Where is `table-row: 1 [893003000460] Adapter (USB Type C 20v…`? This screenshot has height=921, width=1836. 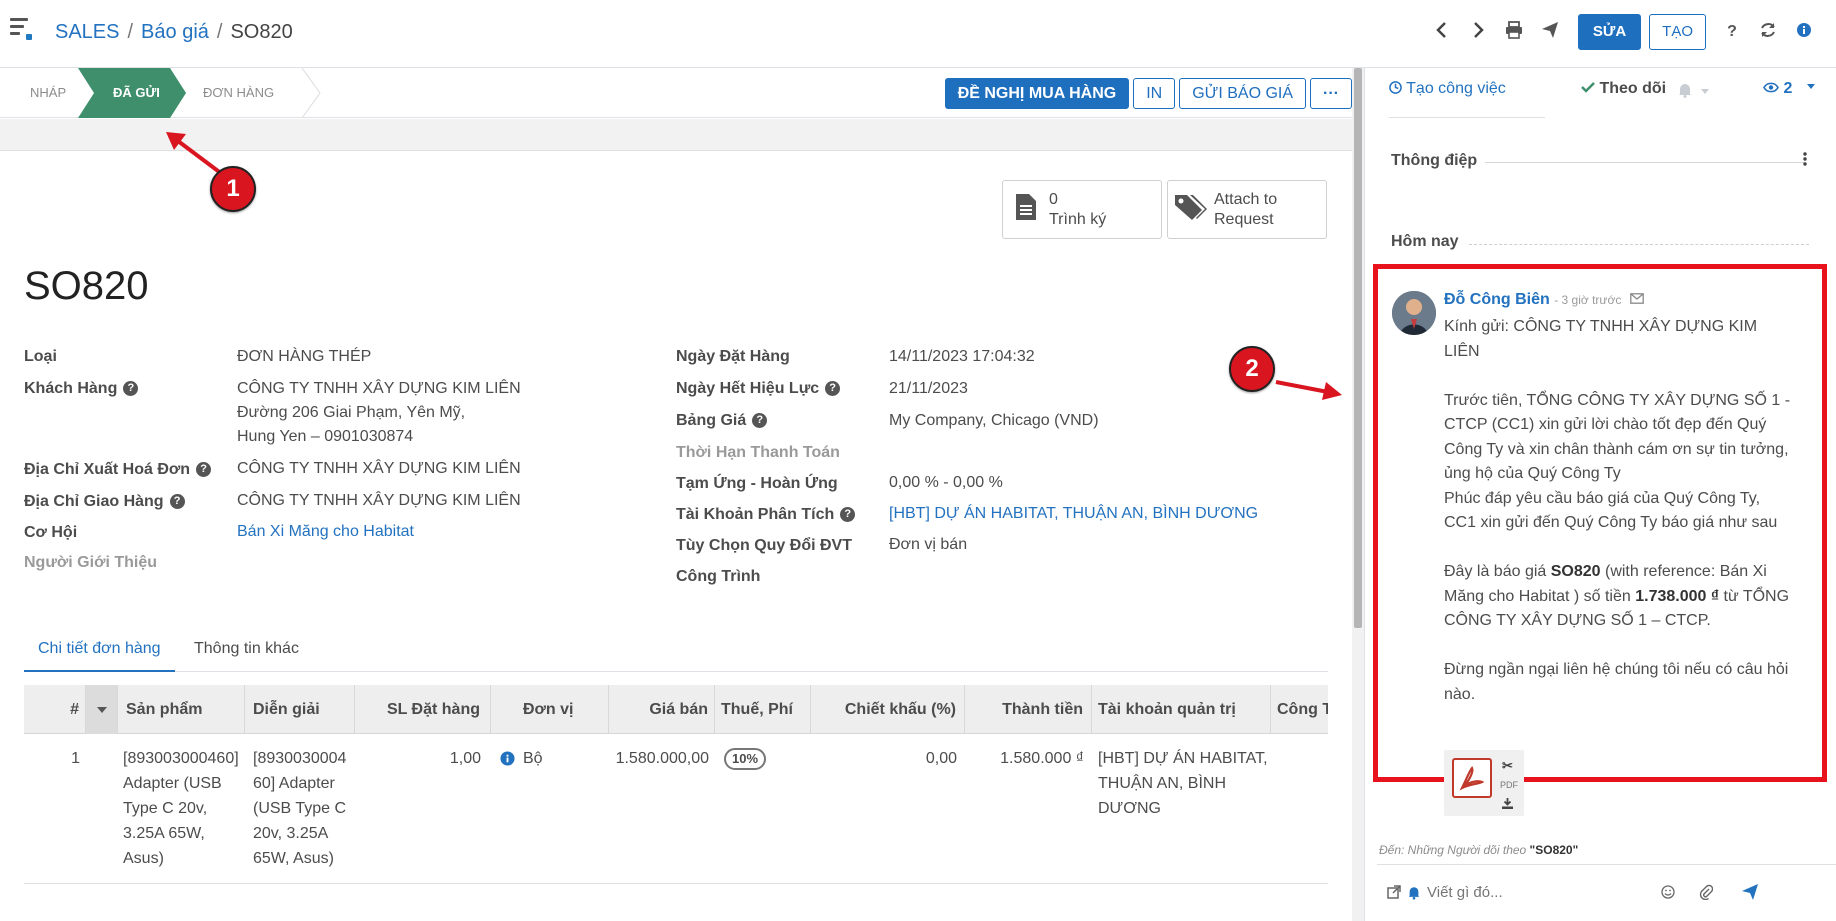
table-row: 1 [893003000460] Adapter (USB Type C 20v… is located at coordinates (676, 809).